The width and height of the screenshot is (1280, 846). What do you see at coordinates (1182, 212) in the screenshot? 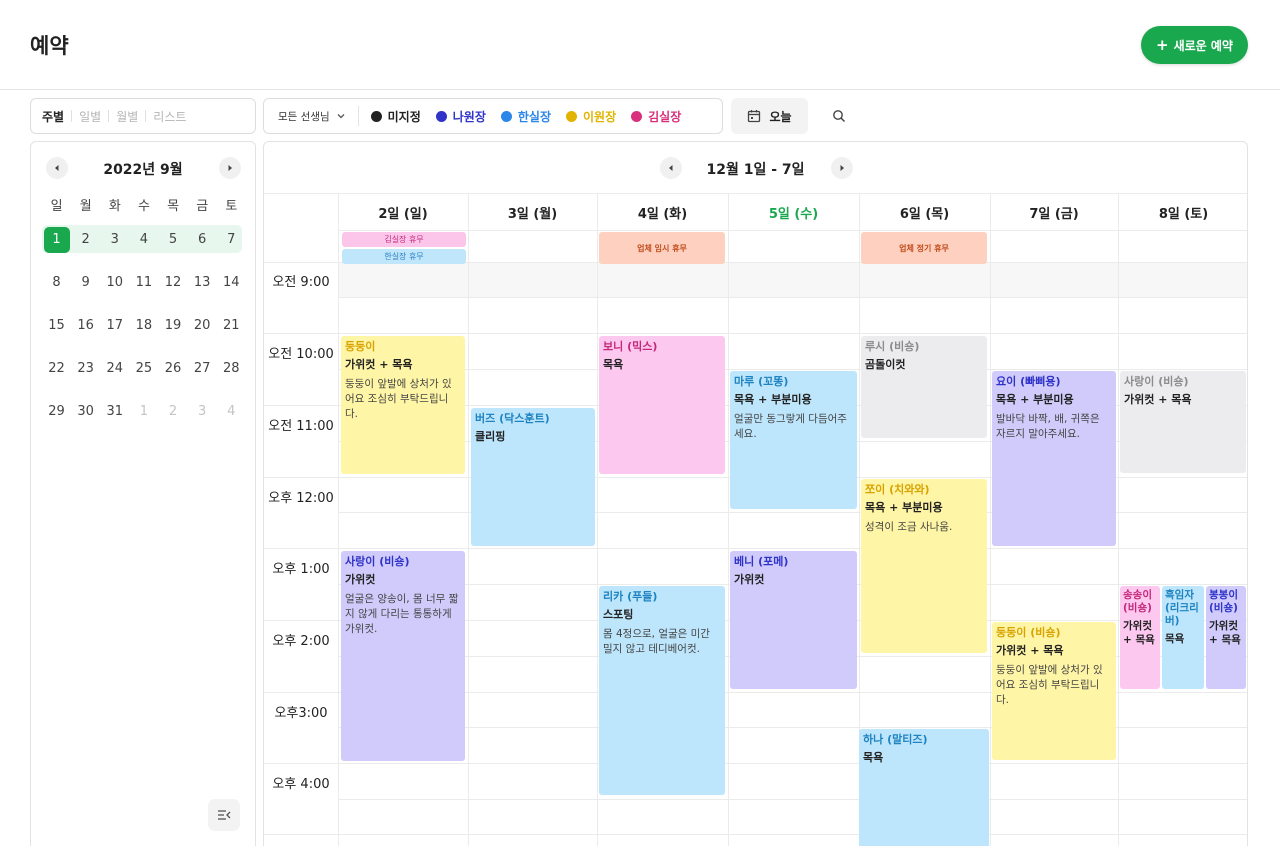
I see `day-header: 8일 (토)` at bounding box center [1182, 212].